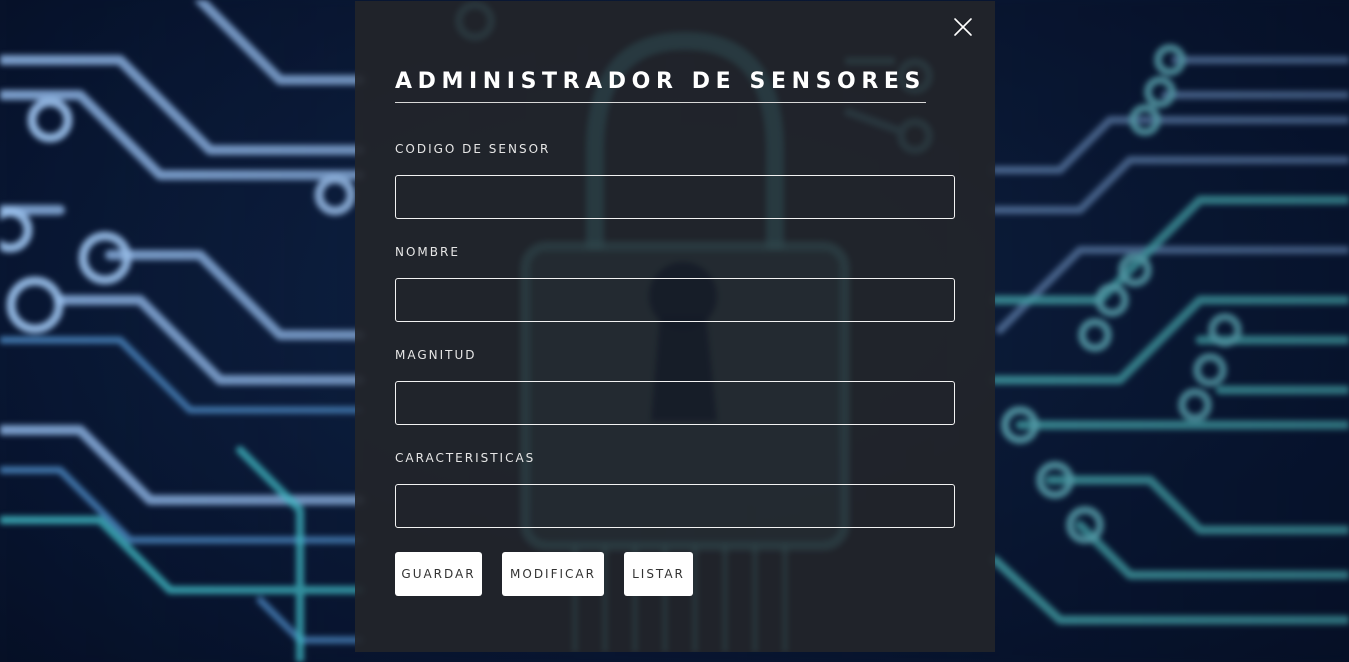  Describe the element at coordinates (465, 458) in the screenshot. I see `characteristics-label: CARACTERISTICAS` at that location.